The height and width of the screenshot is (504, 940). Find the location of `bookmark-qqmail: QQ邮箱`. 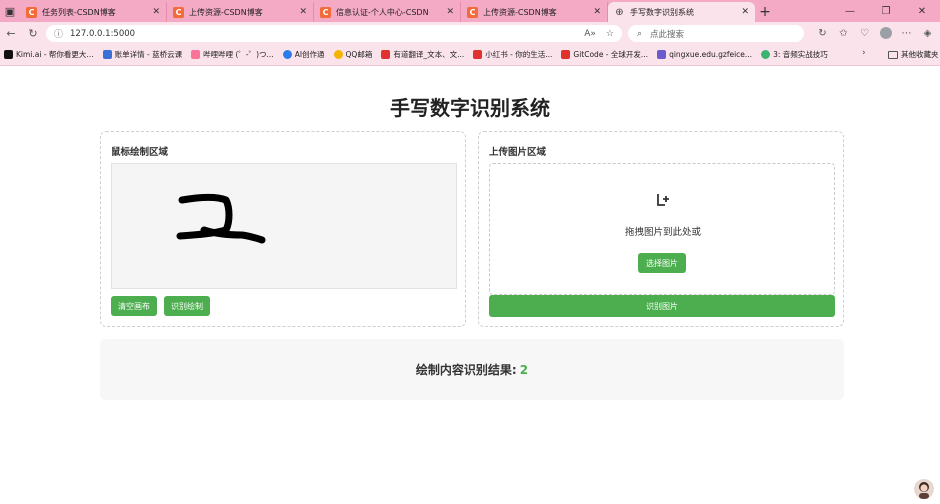

bookmark-qqmail: QQ邮箱 is located at coordinates (353, 54).